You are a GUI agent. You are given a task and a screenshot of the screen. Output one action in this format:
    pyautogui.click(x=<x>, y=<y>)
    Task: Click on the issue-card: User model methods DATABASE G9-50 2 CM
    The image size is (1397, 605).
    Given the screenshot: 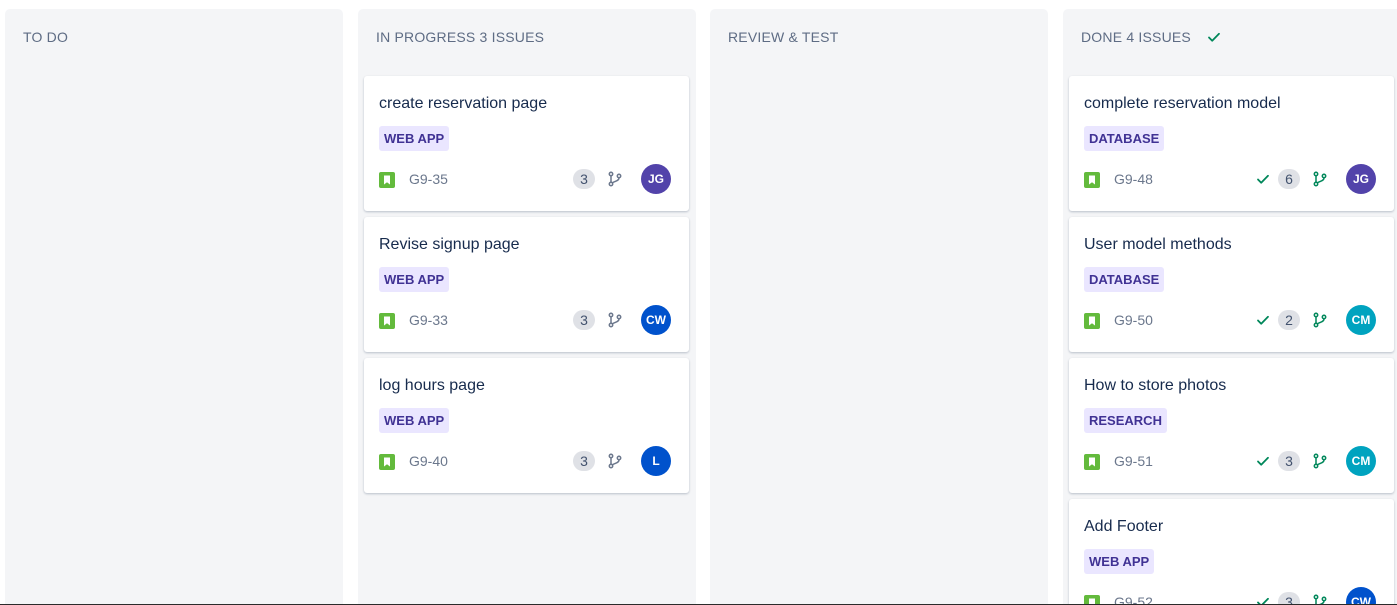 What is the action you would take?
    pyautogui.click(x=1231, y=284)
    